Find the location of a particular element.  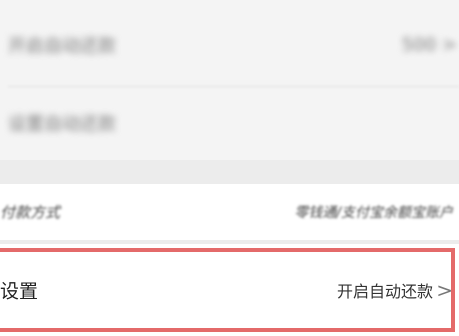

row-2-label: 设置自动还款 is located at coordinates (62, 124).